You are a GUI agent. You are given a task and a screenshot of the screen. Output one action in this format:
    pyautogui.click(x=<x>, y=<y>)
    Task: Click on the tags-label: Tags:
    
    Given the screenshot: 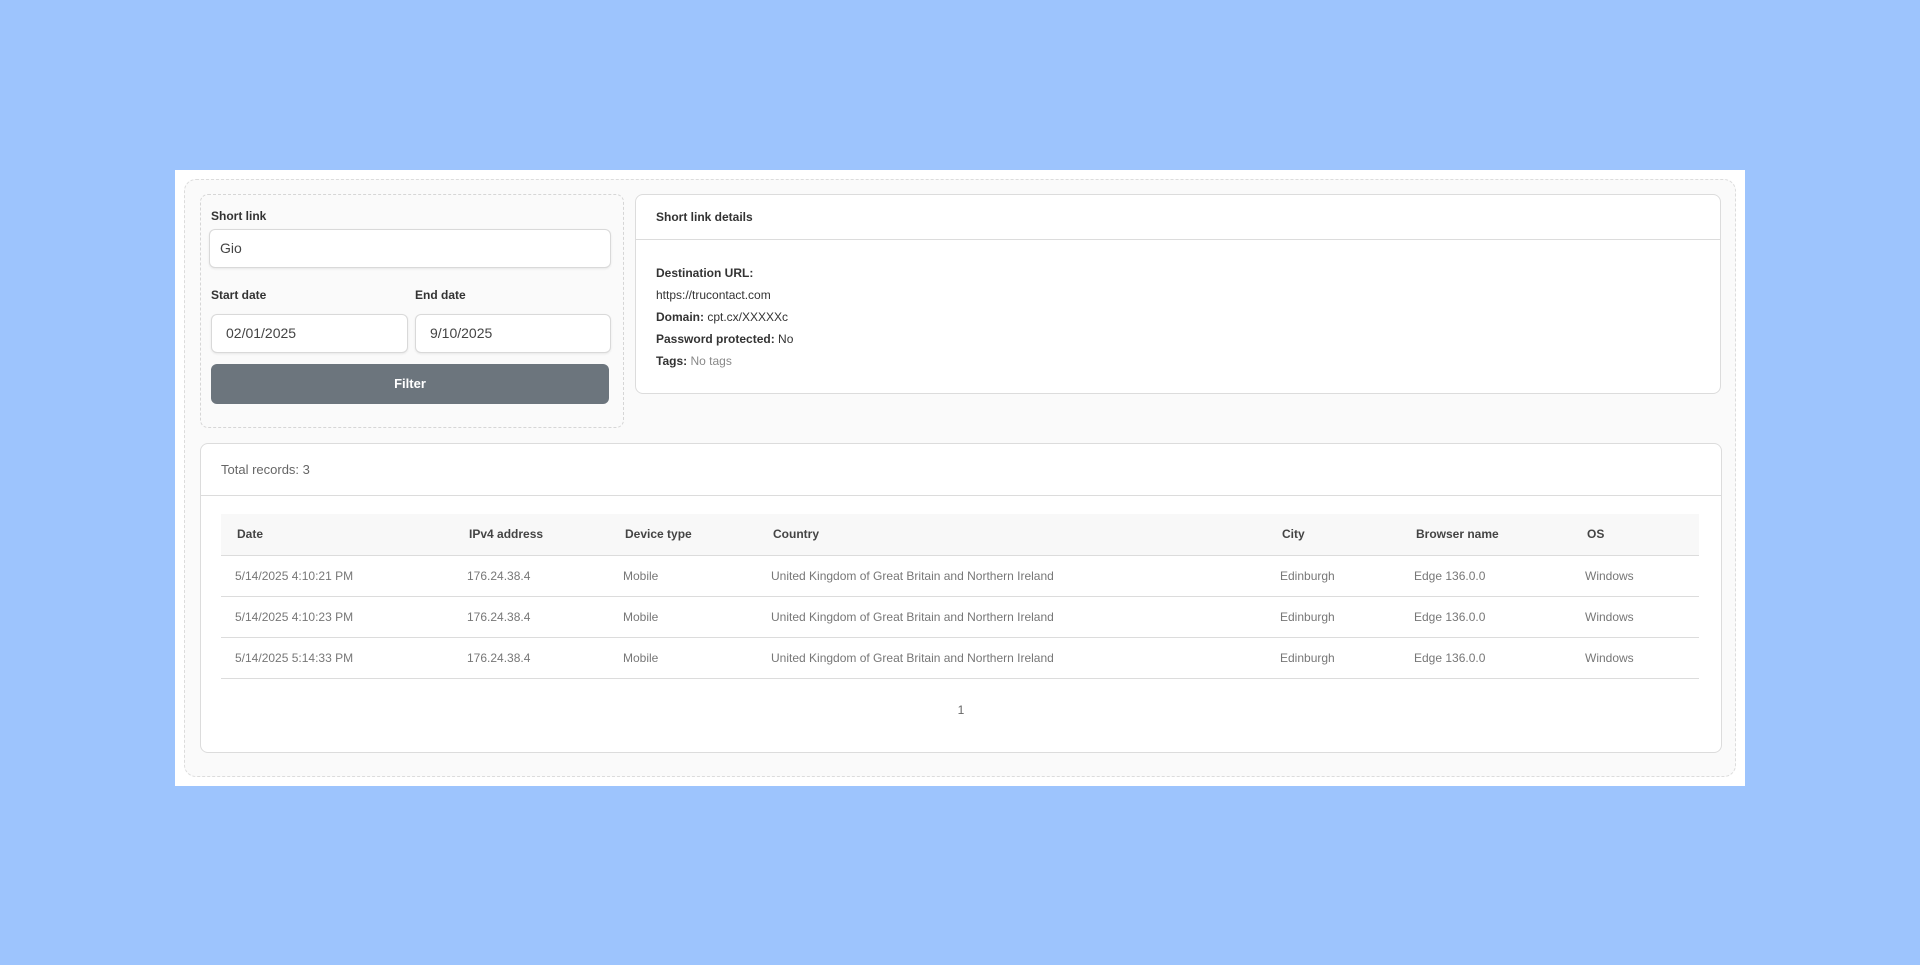 What is the action you would take?
    pyautogui.click(x=672, y=361)
    